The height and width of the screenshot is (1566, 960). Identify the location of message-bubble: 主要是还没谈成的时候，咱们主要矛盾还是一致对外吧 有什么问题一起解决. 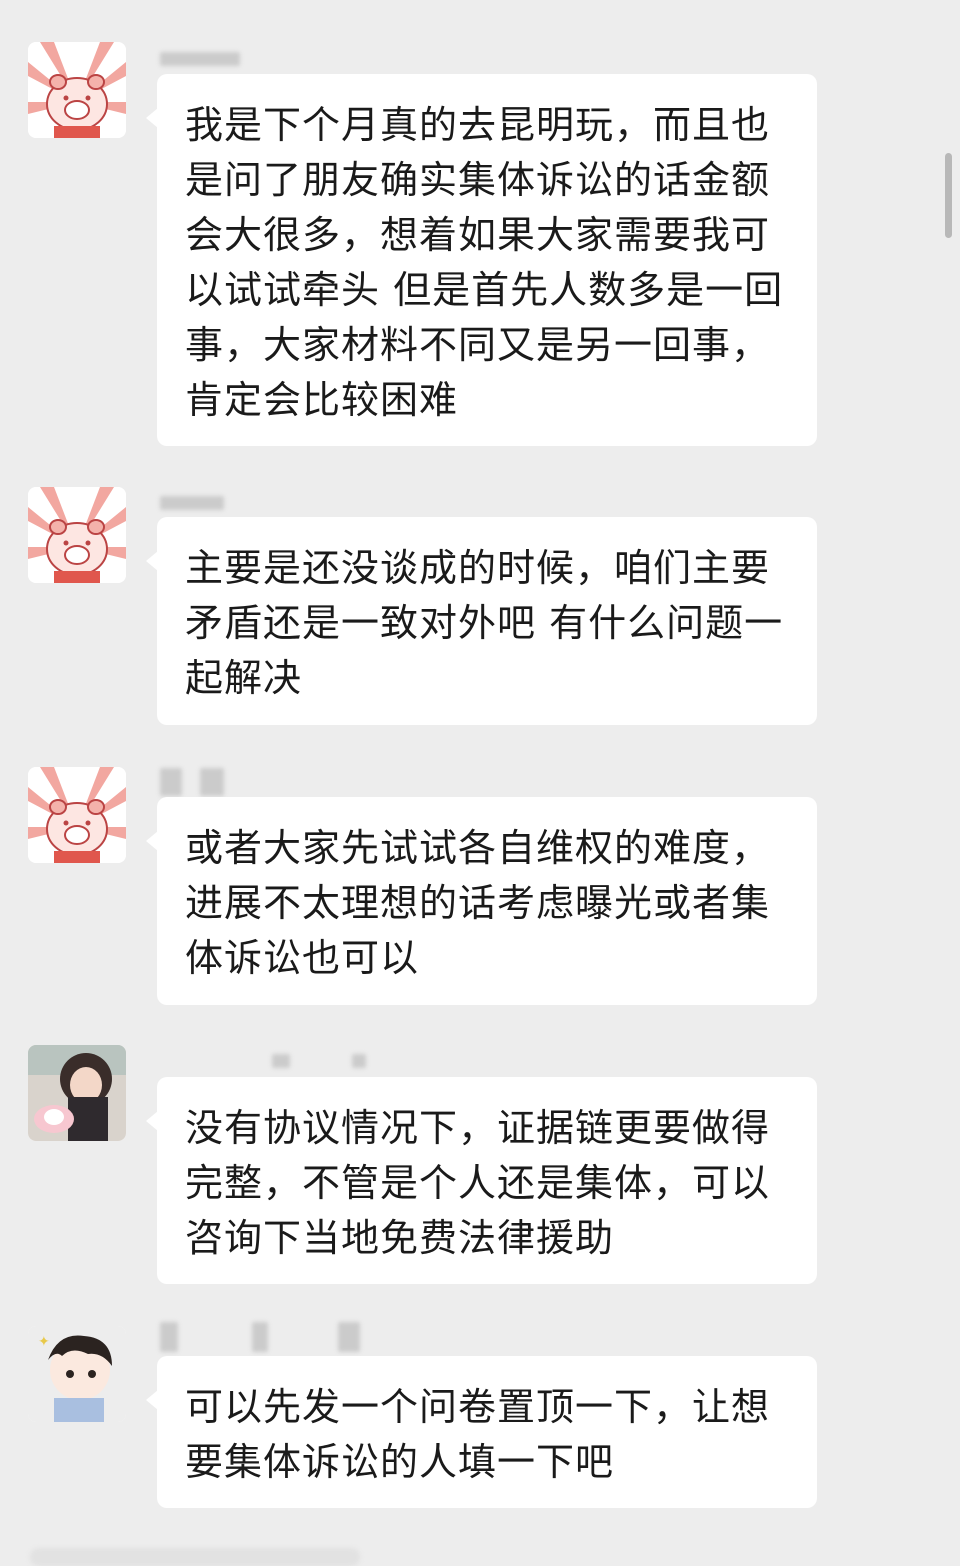
(481, 621).